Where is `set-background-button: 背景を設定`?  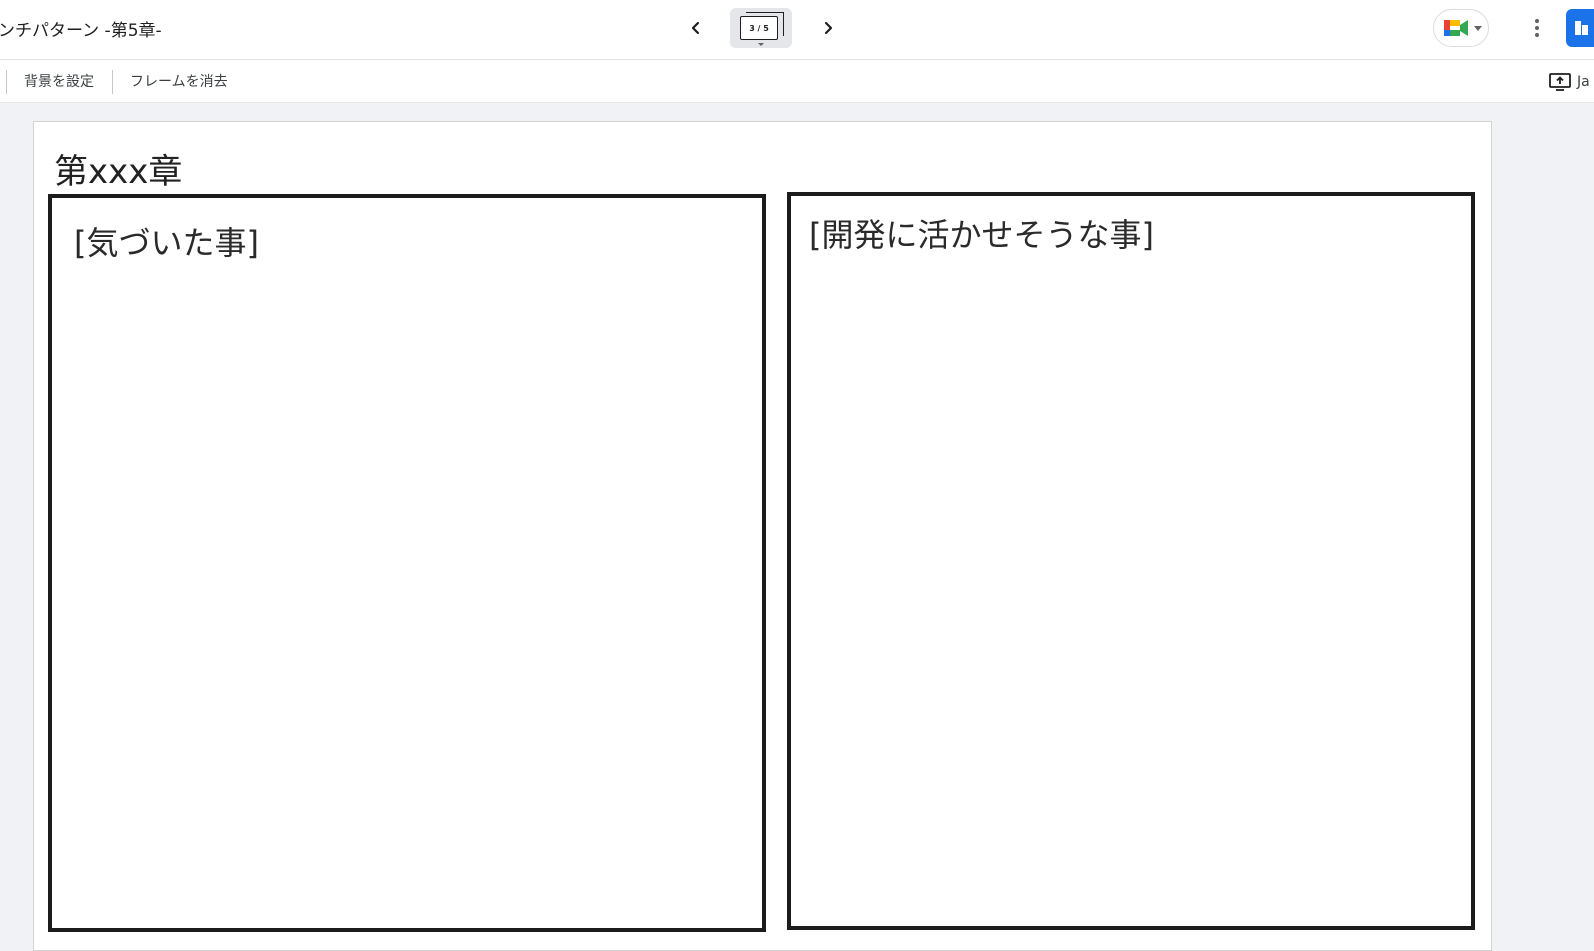 set-background-button: 背景を設定 is located at coordinates (59, 81).